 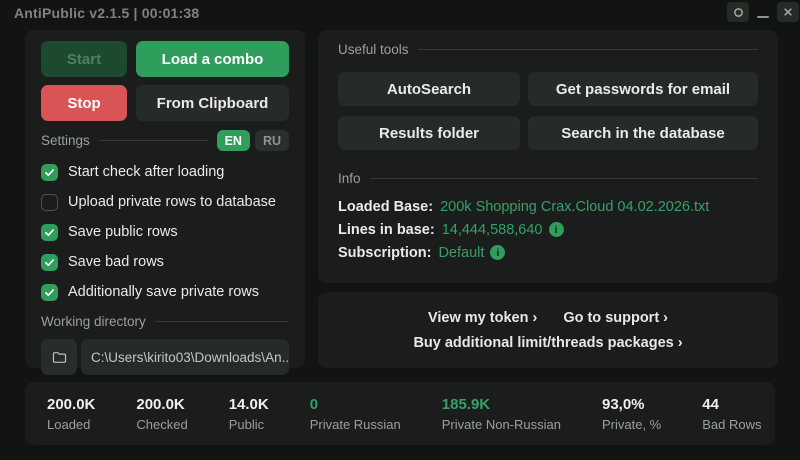 What do you see at coordinates (492, 229) in the screenshot?
I see `lines-in-base-value: 14,444,588,640` at bounding box center [492, 229].